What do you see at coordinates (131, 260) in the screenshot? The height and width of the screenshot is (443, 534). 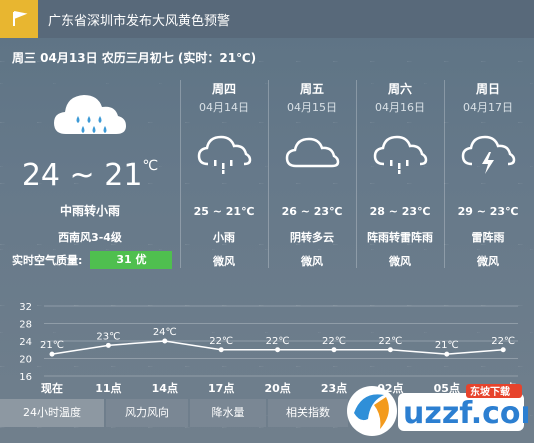 I see `air-quality-badge: 31 优` at bounding box center [131, 260].